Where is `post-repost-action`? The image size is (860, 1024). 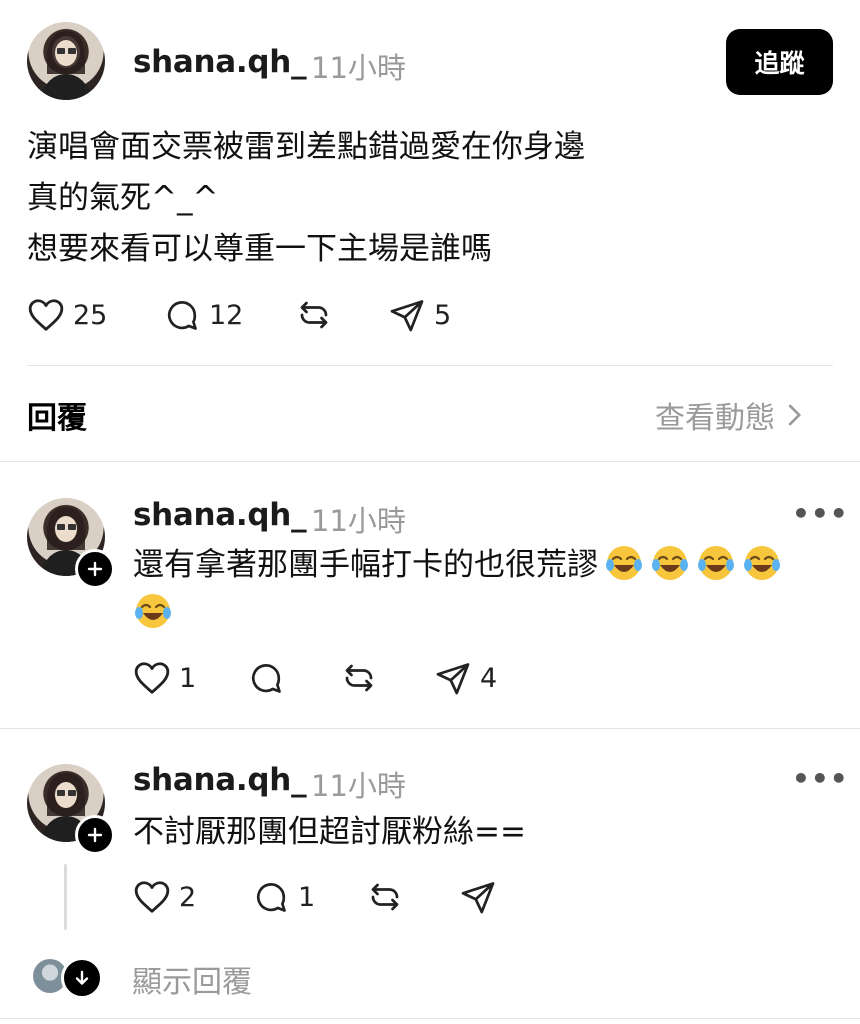
post-repost-action is located at coordinates (314, 315).